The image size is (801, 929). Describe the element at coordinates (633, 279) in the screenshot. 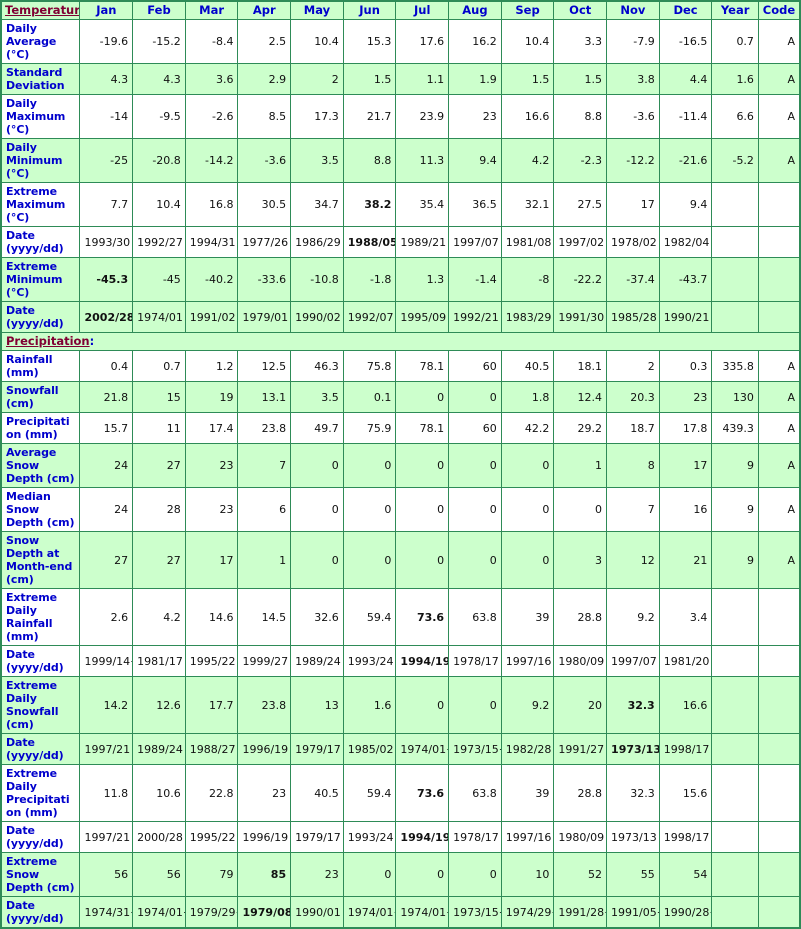

I see `data-cell: -37.4` at that location.